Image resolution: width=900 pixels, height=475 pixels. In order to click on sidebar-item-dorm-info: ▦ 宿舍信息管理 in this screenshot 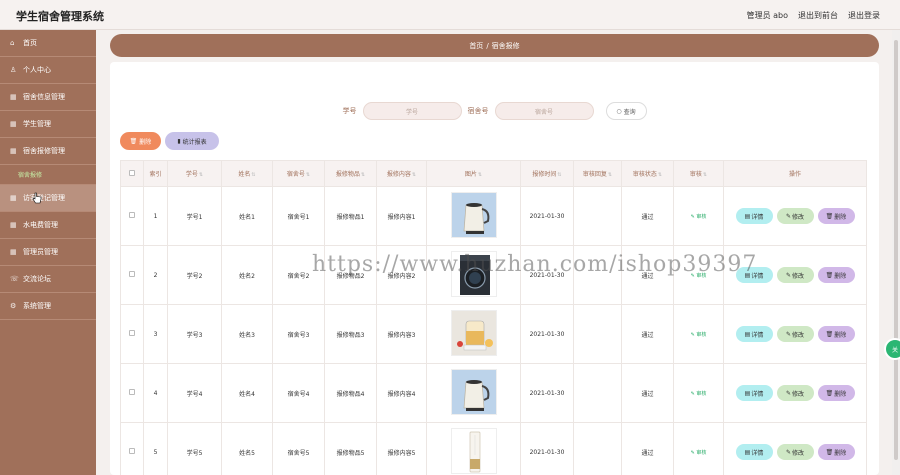, I will do `click(48, 97)`.